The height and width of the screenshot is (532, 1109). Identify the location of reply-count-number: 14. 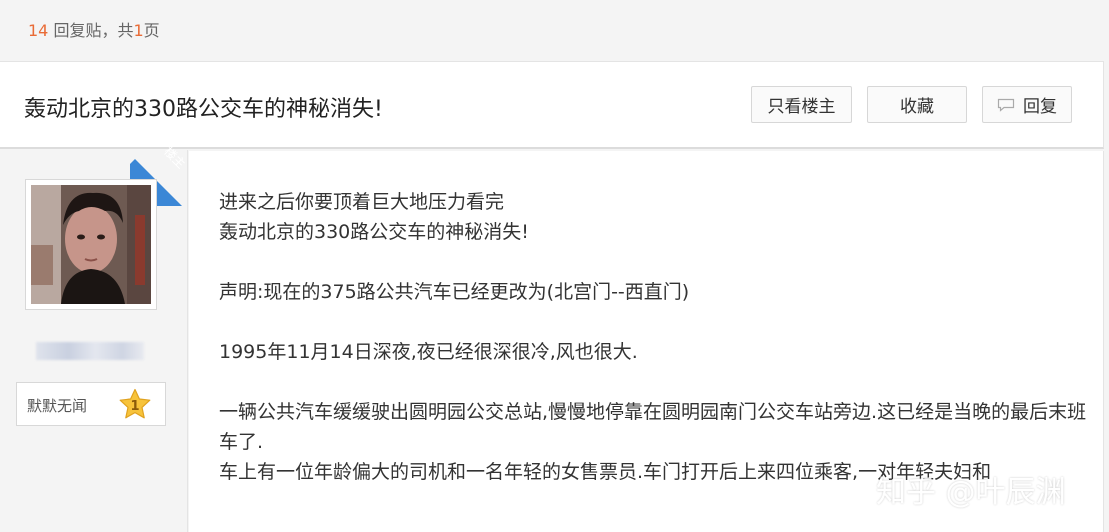
(38, 30).